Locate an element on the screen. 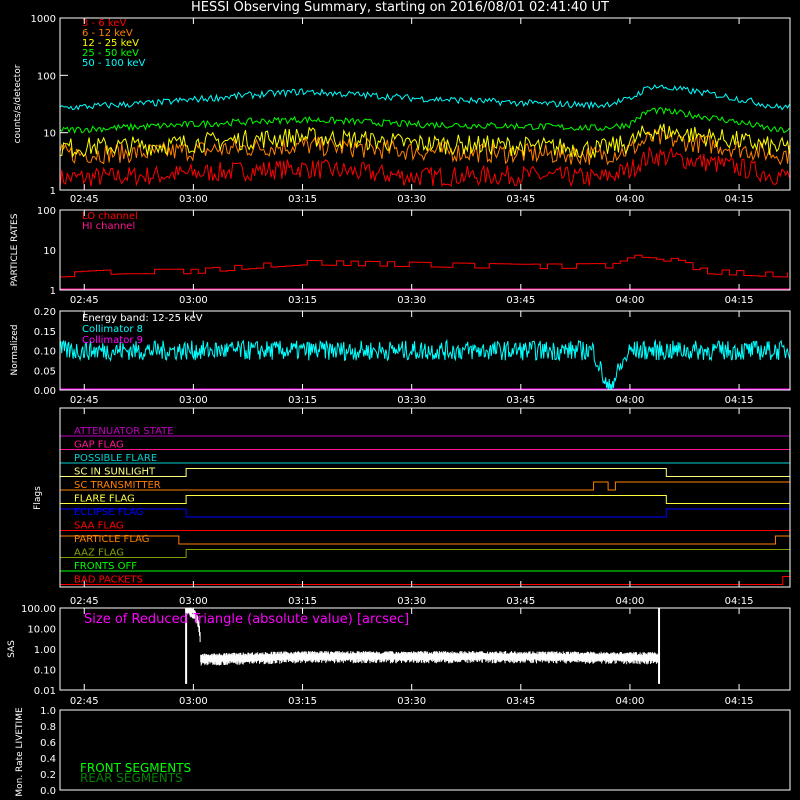 The image size is (800, 800). collimator-8-line is located at coordinates (425, 364).